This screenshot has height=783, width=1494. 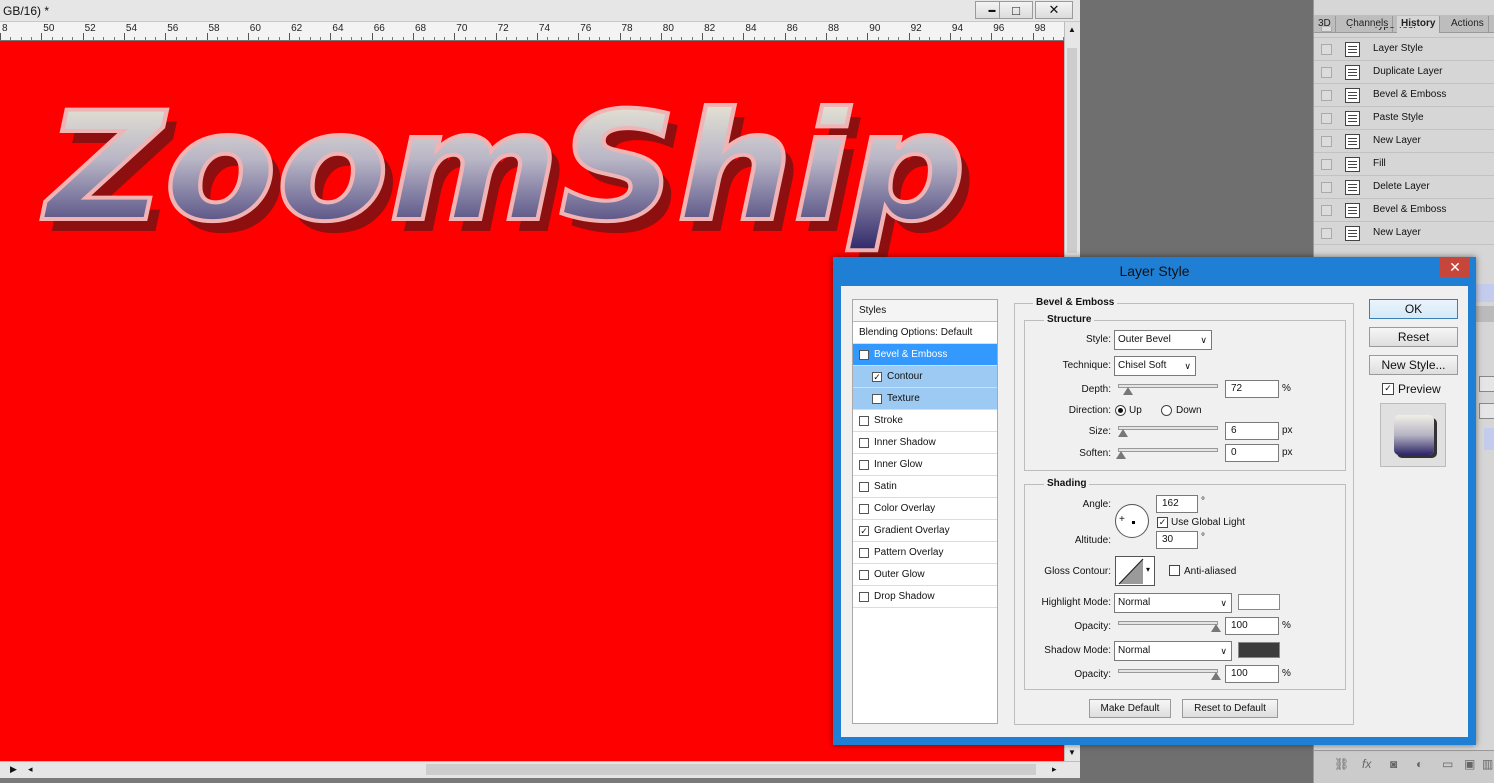 I want to click on fill-field, so click(x=1486, y=411).